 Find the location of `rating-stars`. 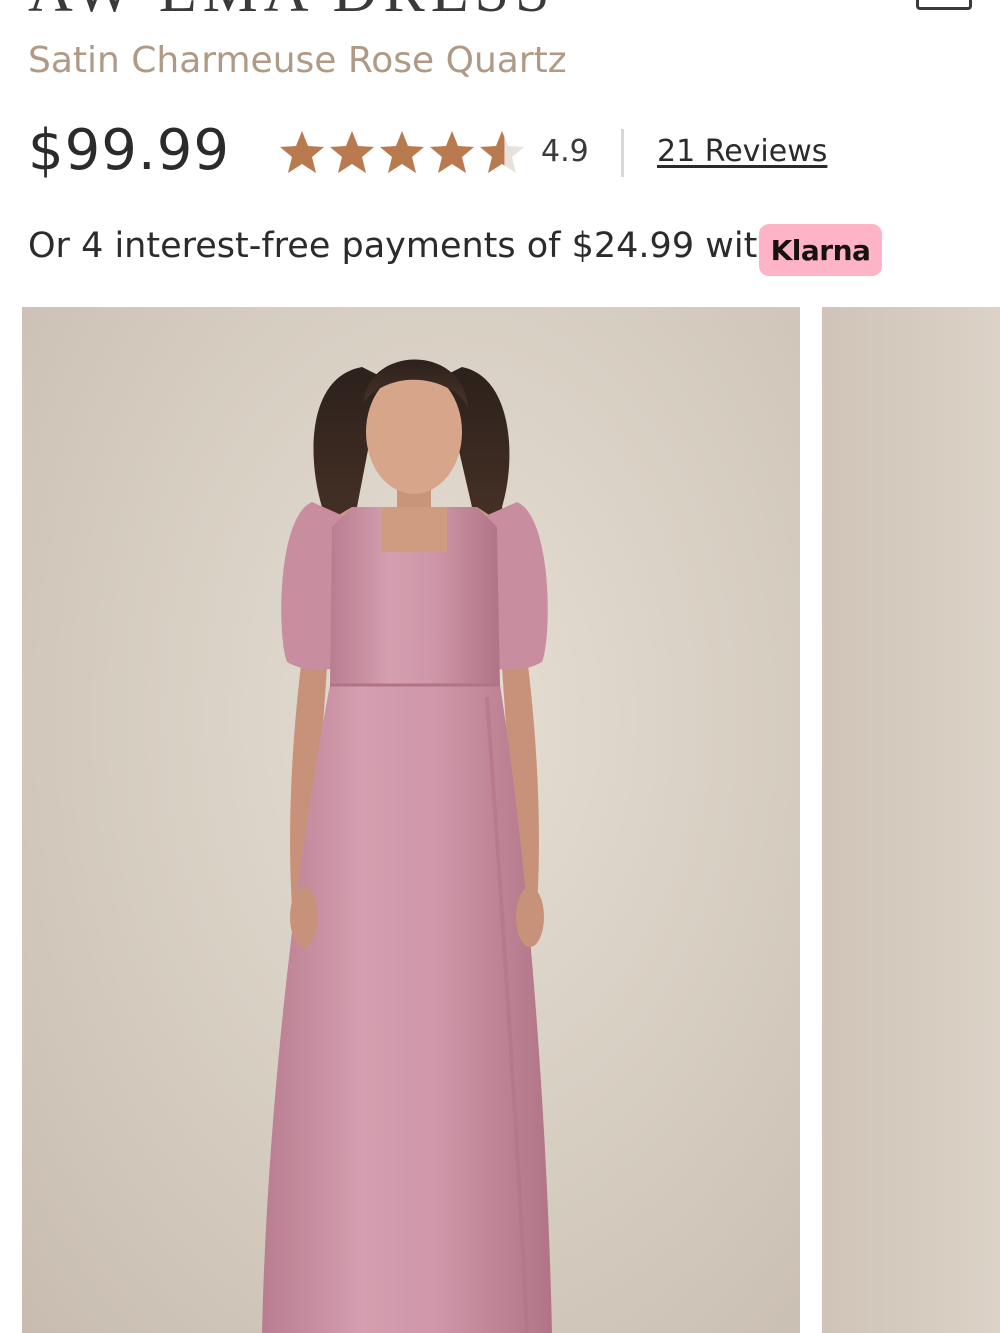

rating-stars is located at coordinates (402, 152).